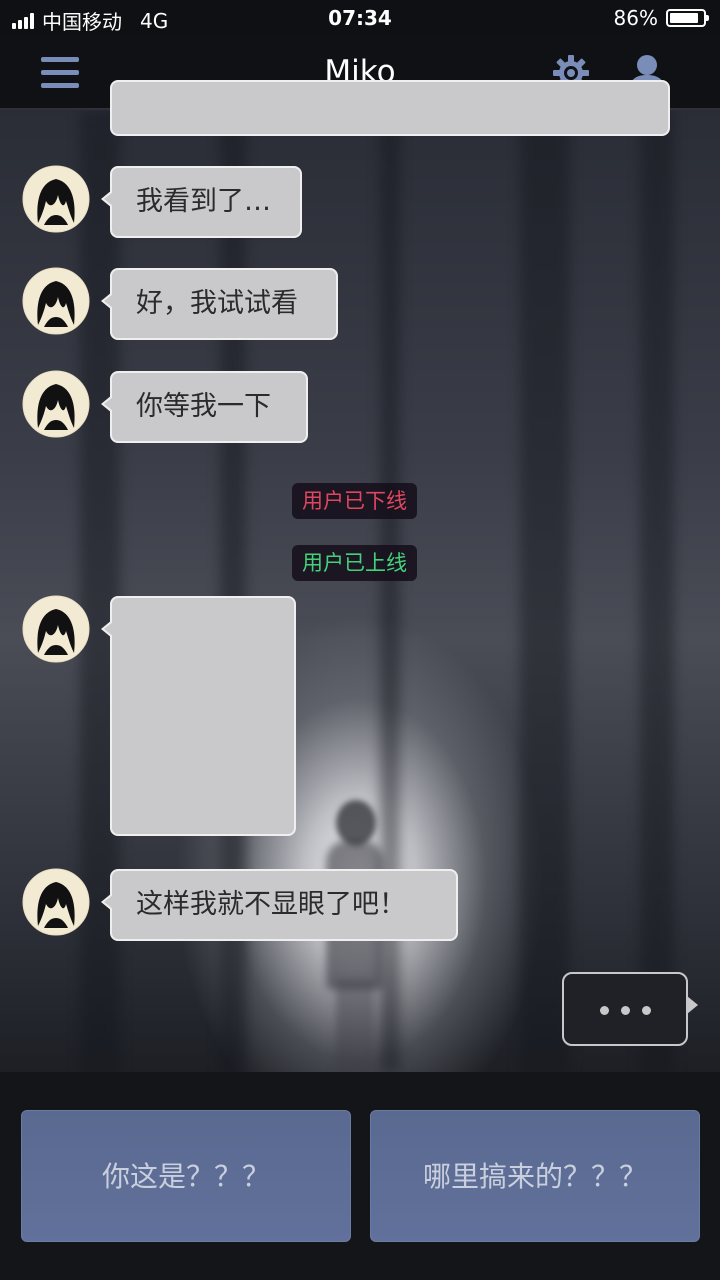 The width and height of the screenshot is (720, 1280). I want to click on status-bar: 中国移动 4G 07:34 86%, so click(360, 18).